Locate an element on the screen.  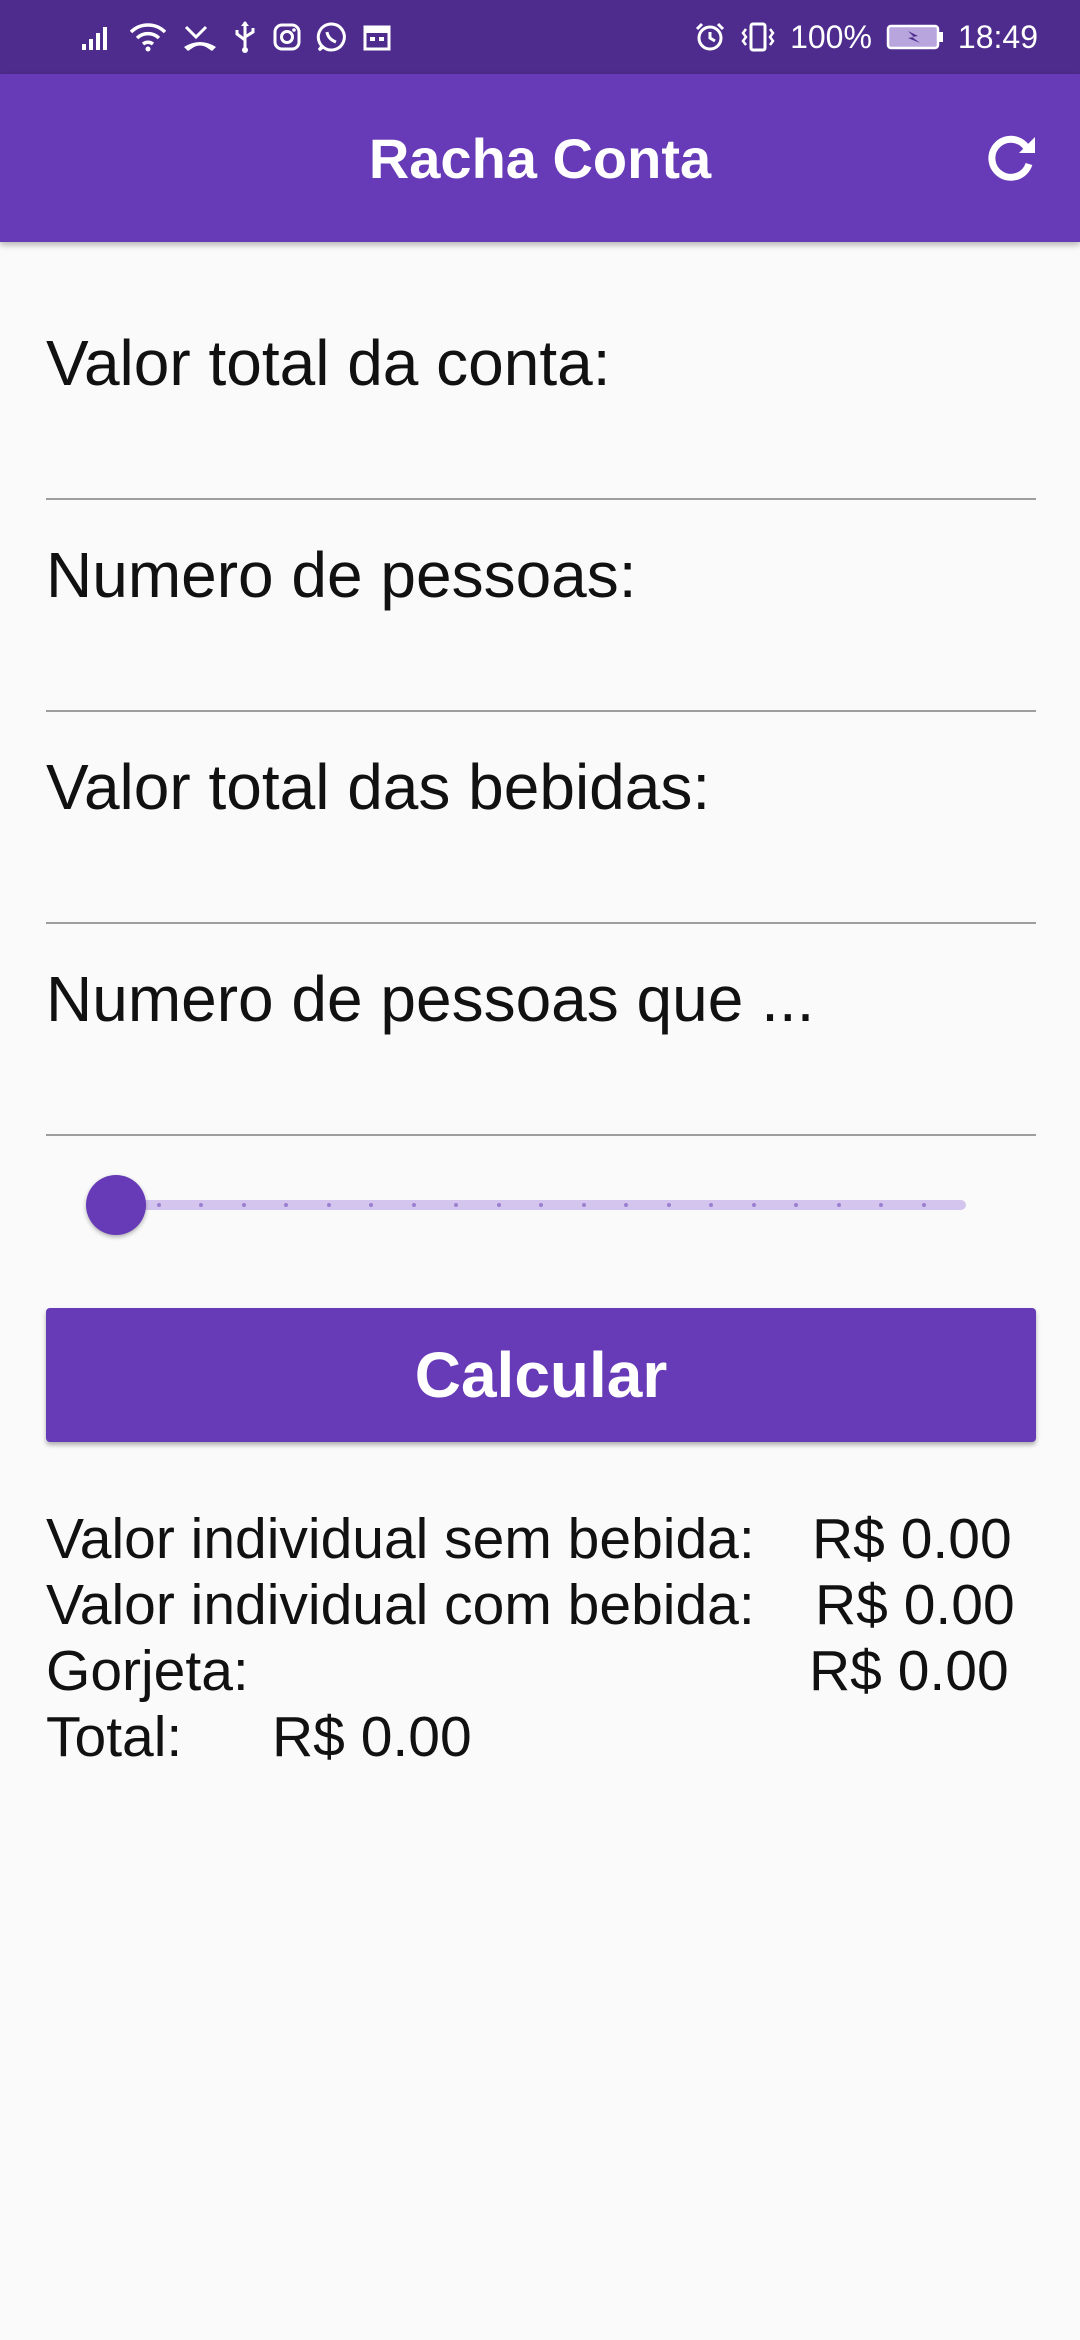
result-row-tip: Gorjeta: R$ 0.00 is located at coordinates (541, 1671).